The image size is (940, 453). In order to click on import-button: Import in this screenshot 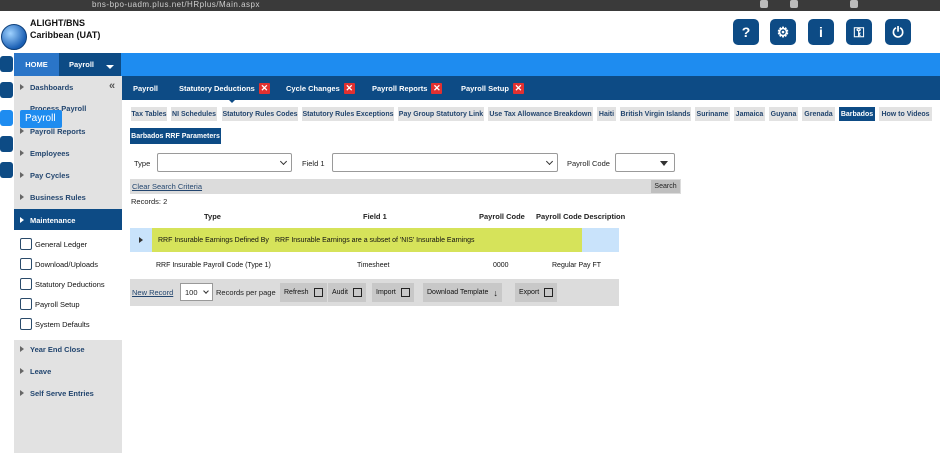, I will do `click(393, 292)`.